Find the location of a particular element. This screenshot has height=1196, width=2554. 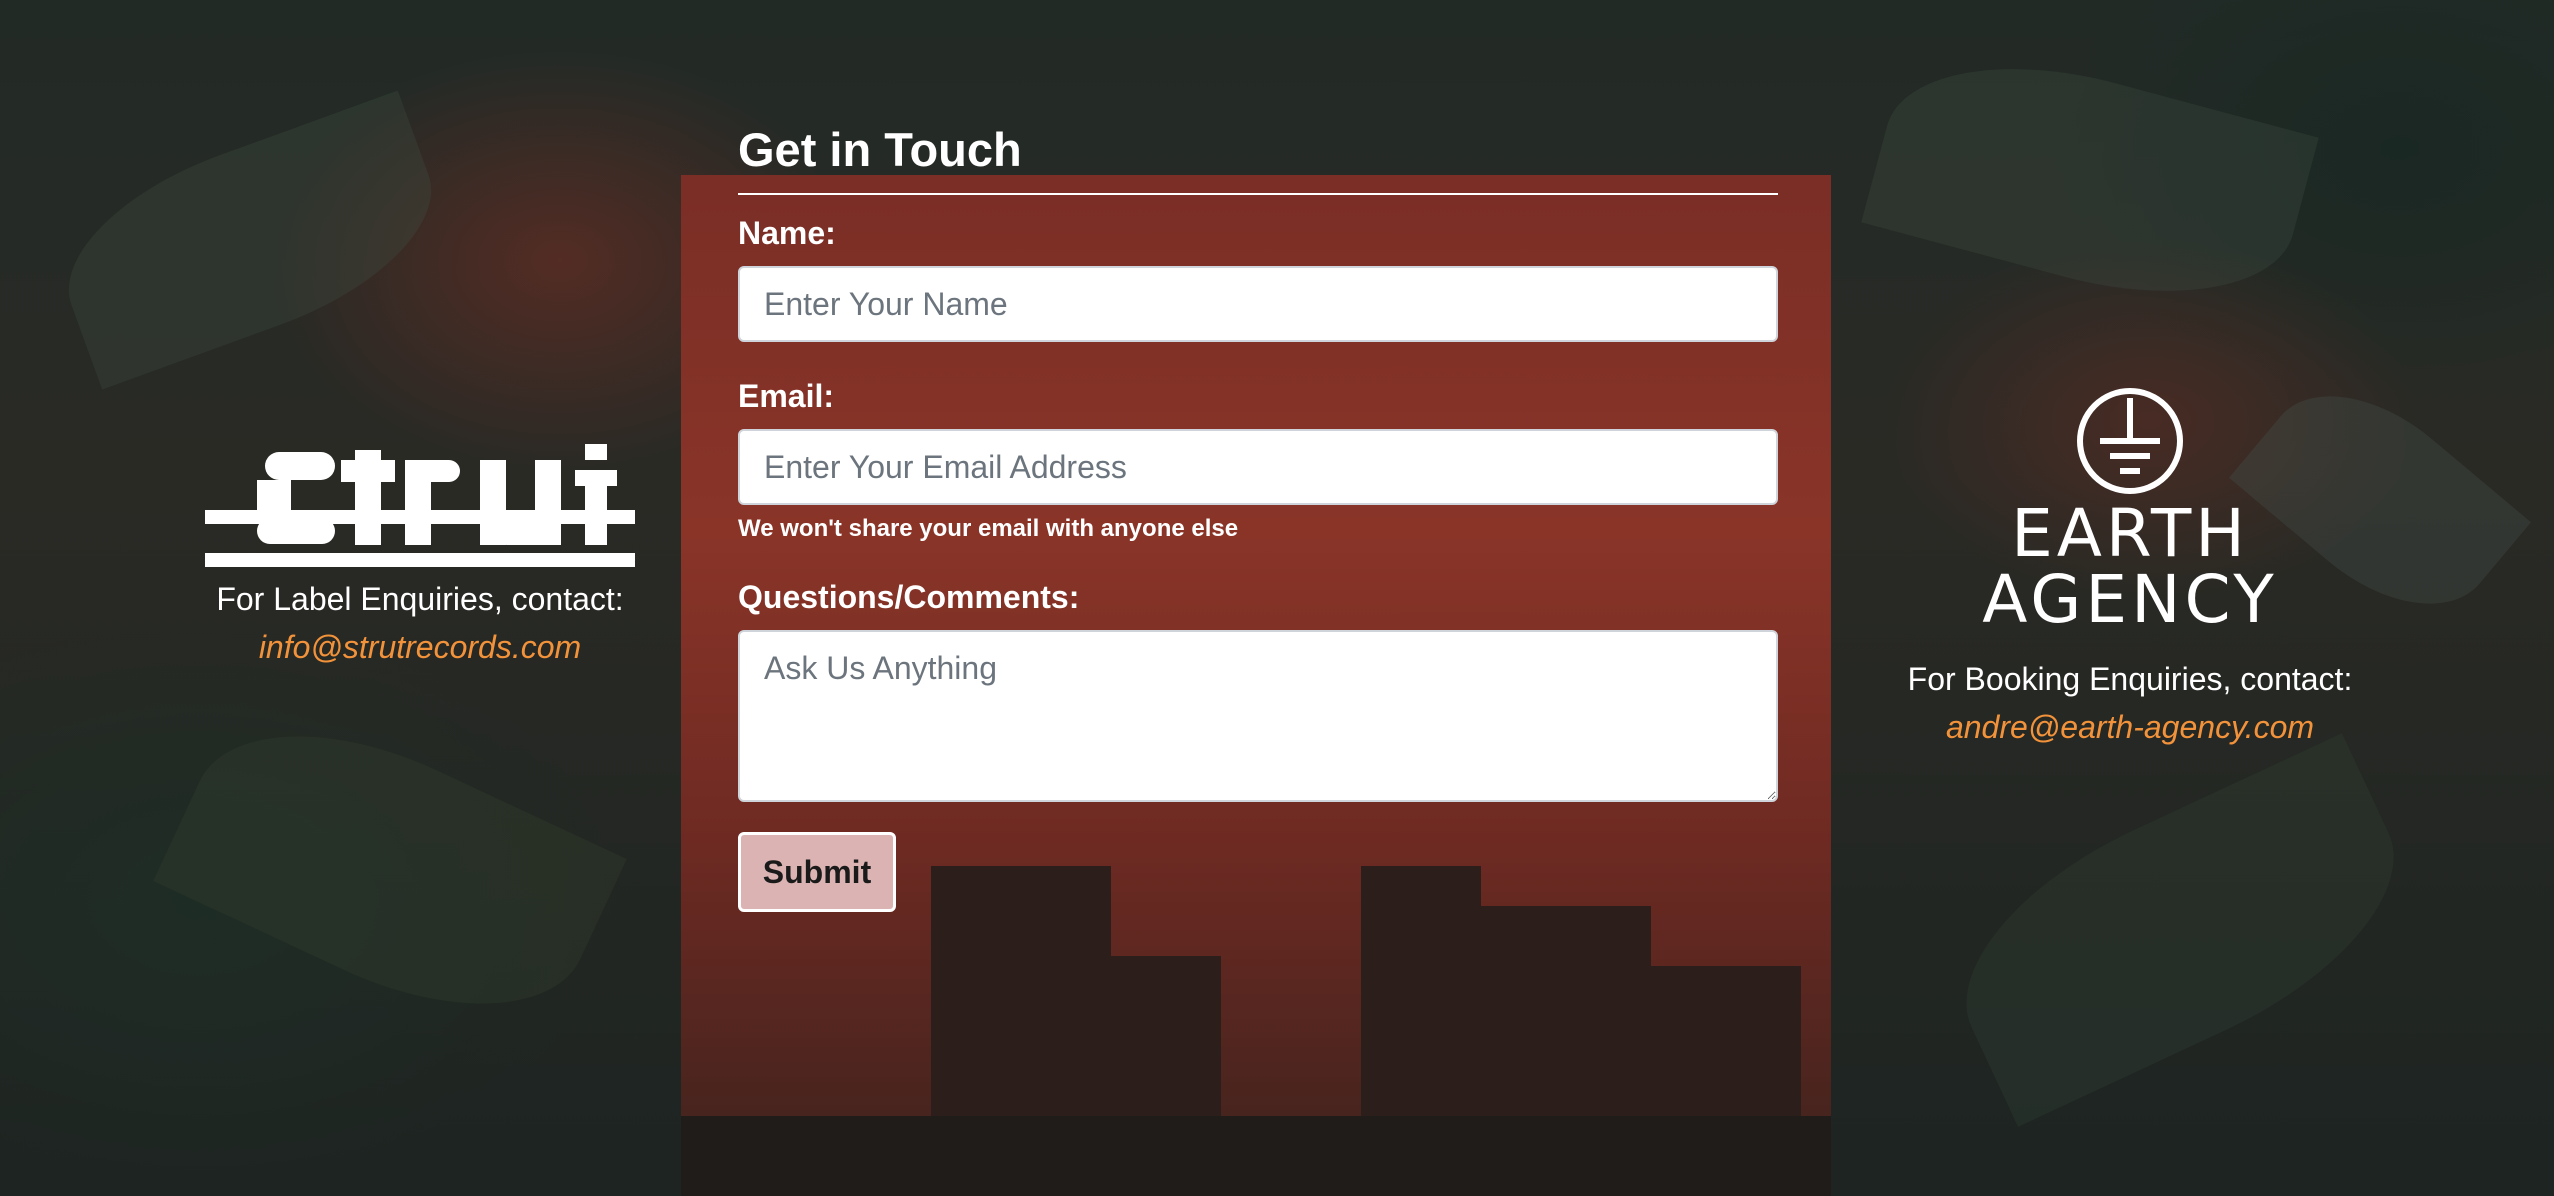

strut-logo is located at coordinates (420, 505).